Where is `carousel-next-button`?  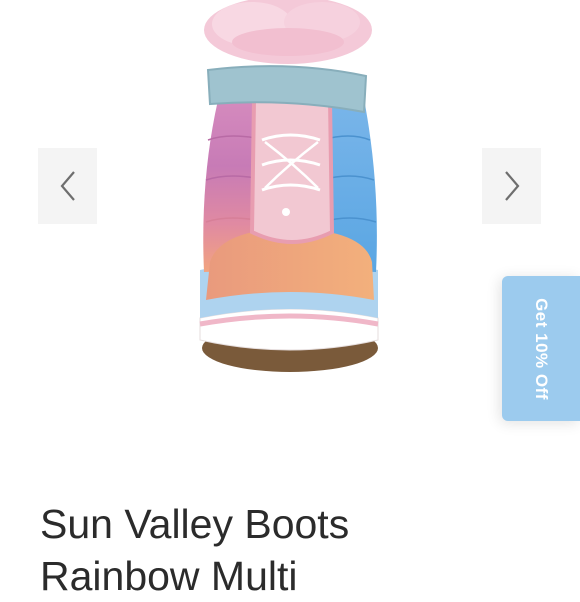
carousel-next-button is located at coordinates (511, 186).